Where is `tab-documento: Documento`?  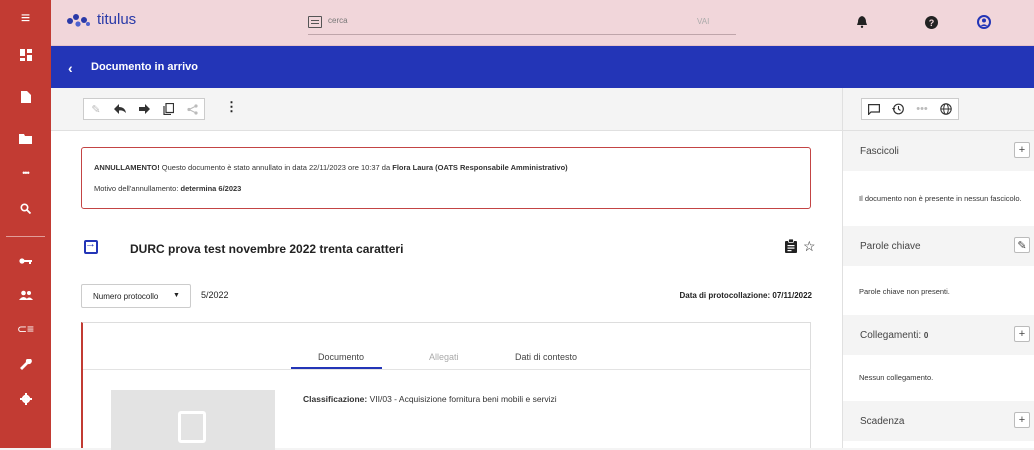 tab-documento: Documento is located at coordinates (341, 357).